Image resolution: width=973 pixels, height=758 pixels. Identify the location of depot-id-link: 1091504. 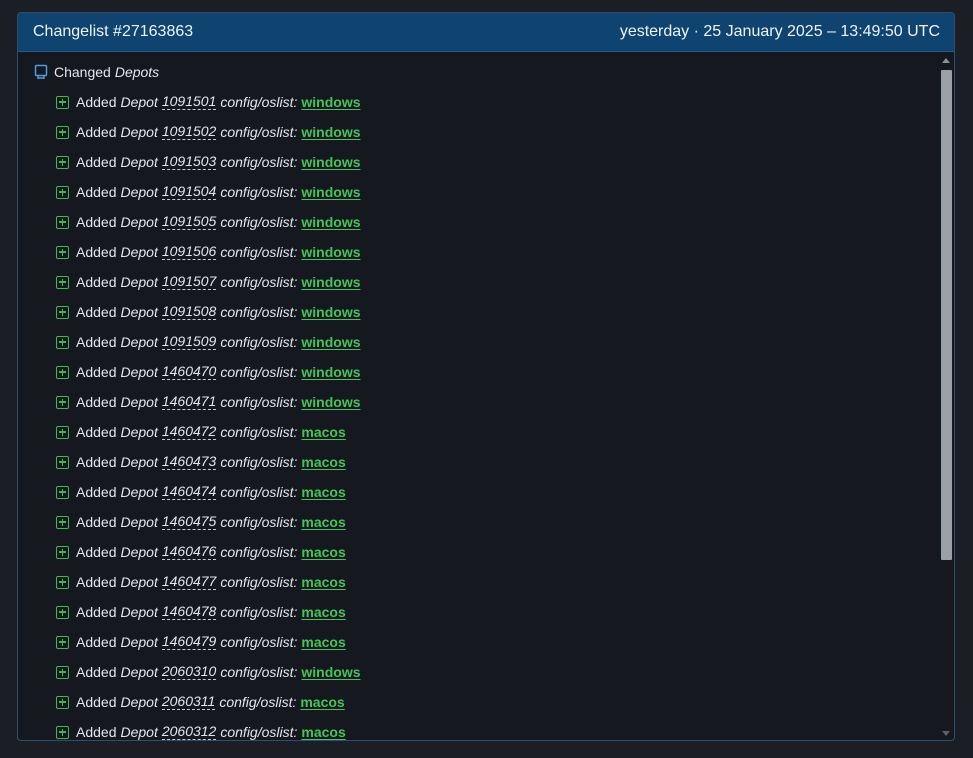
(189, 192).